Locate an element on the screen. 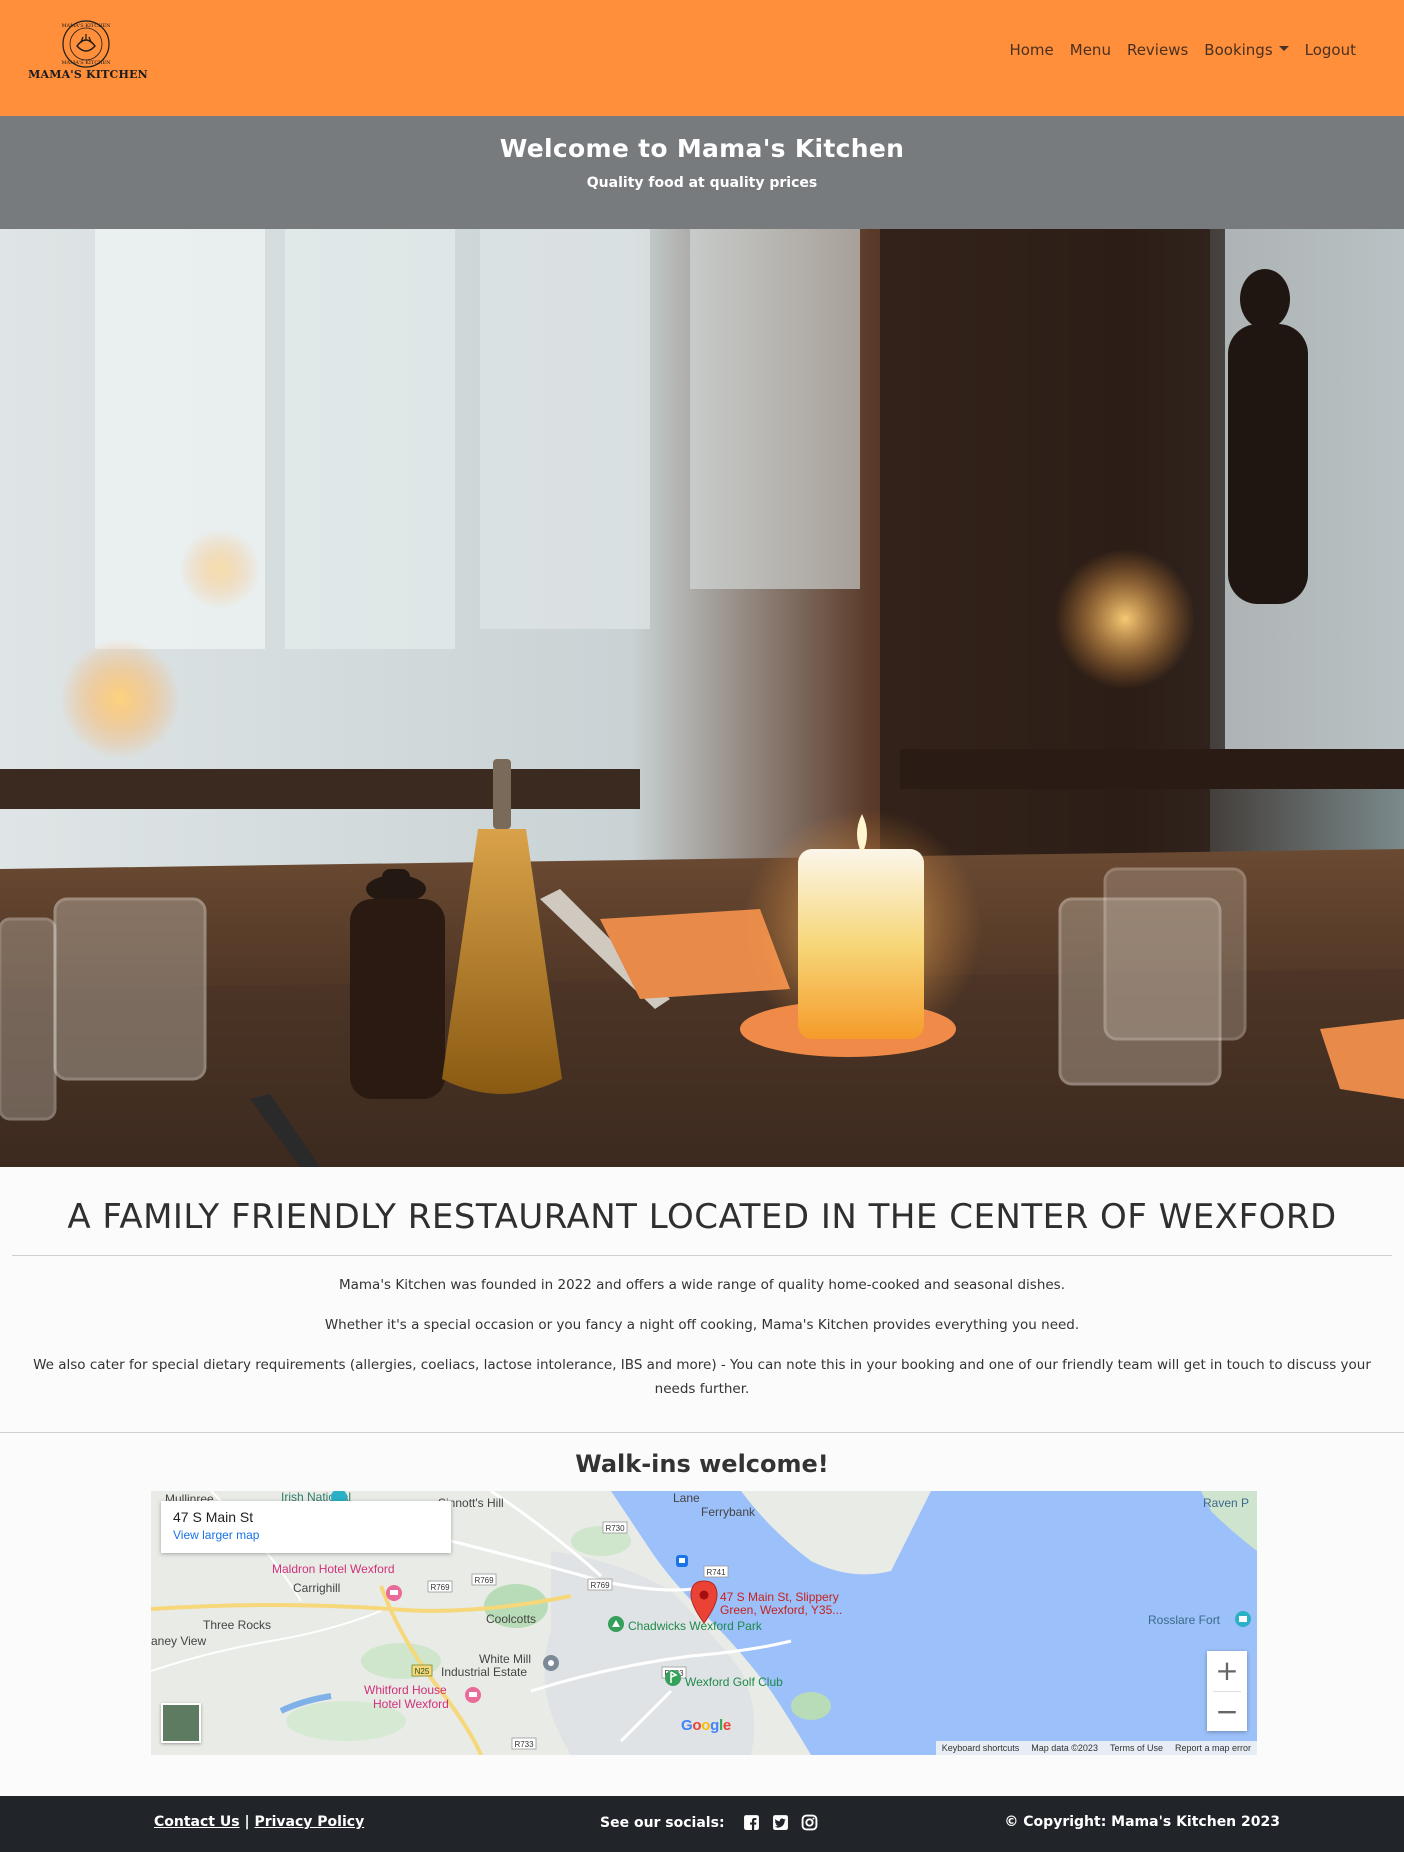  logo-emblem-icon: MAMA'S KITCHEN MAMA'S KITCHEN is located at coordinates (86, 44).